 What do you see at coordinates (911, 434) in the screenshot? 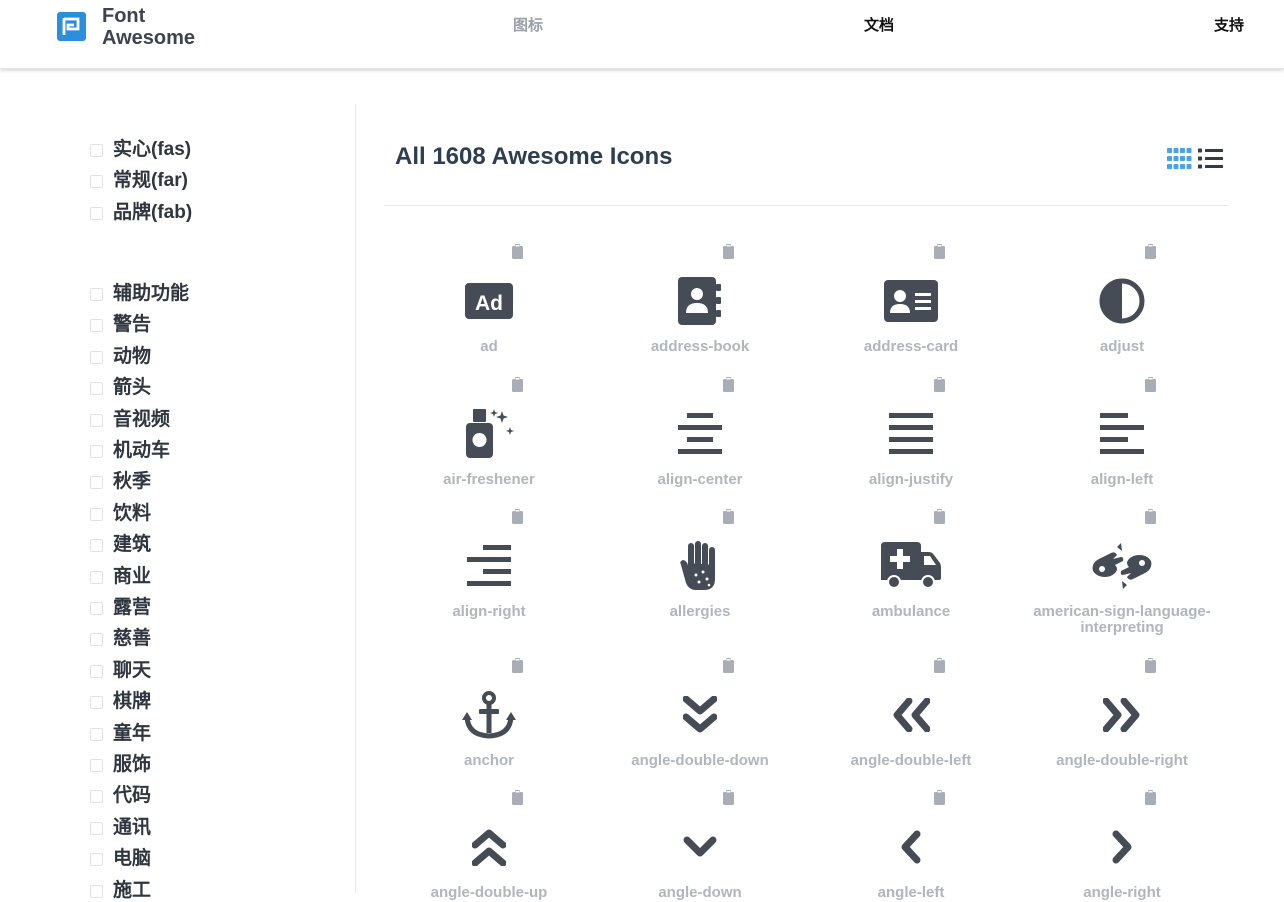
I see `align-justify-icon` at bounding box center [911, 434].